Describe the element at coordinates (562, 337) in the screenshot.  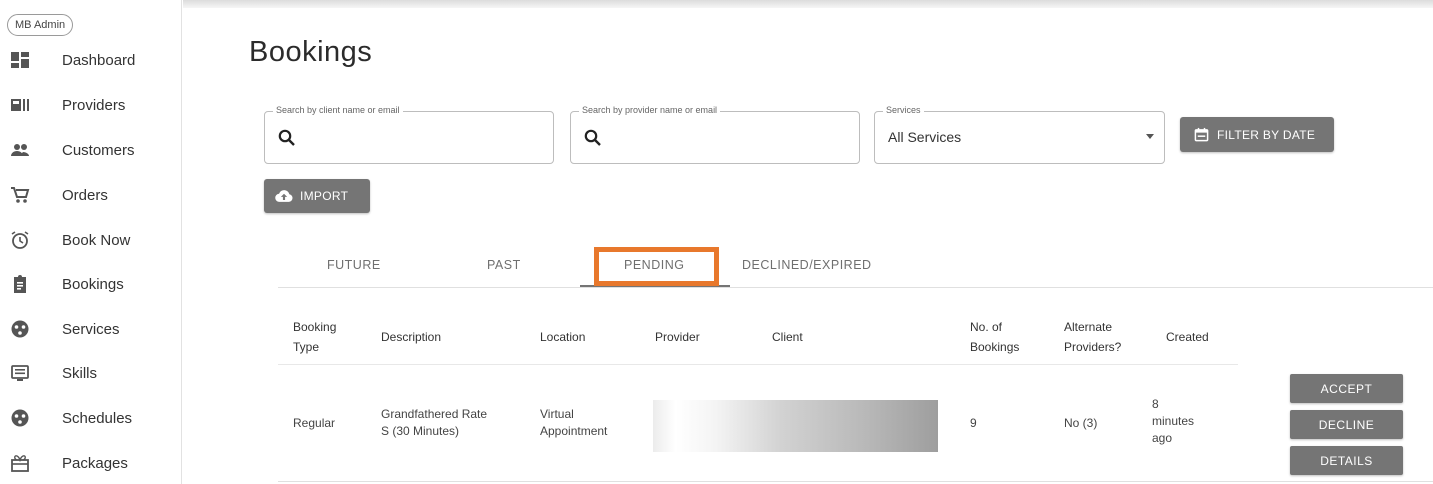
I see `header-location: Location` at that location.